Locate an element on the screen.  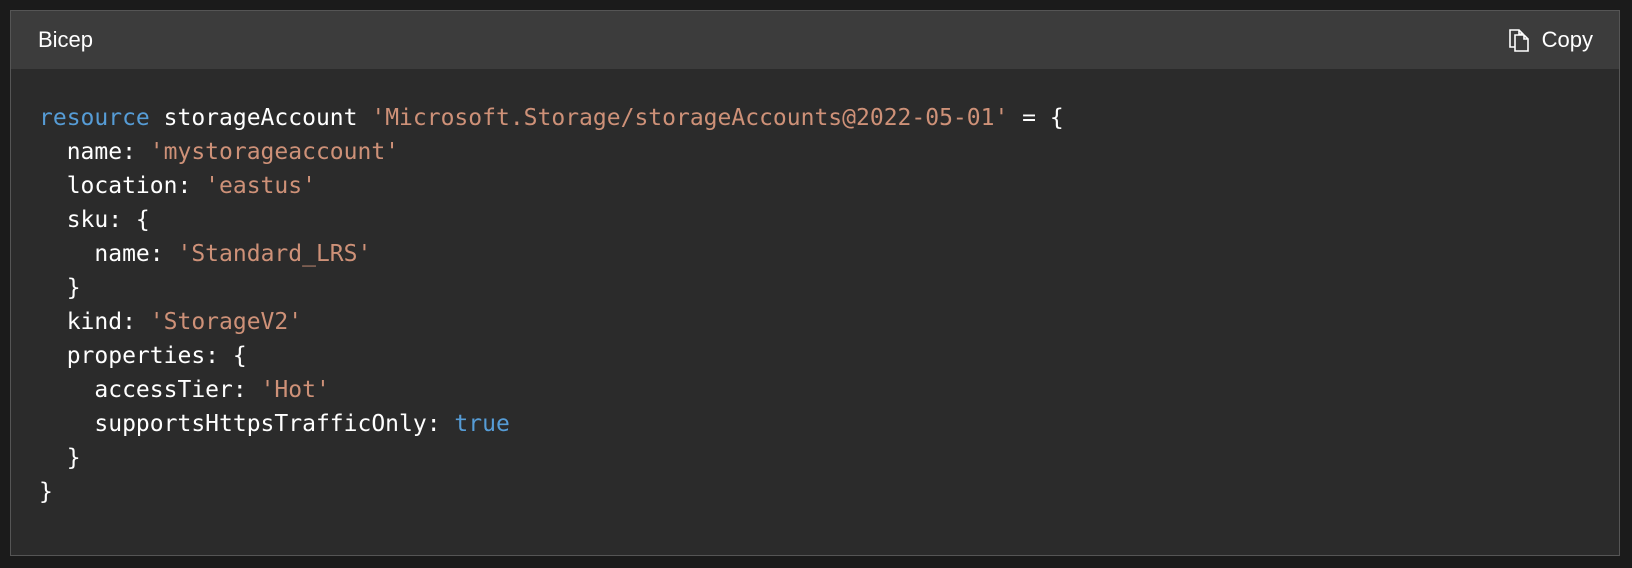
code-token-keyword: resource is located at coordinates (94, 118).